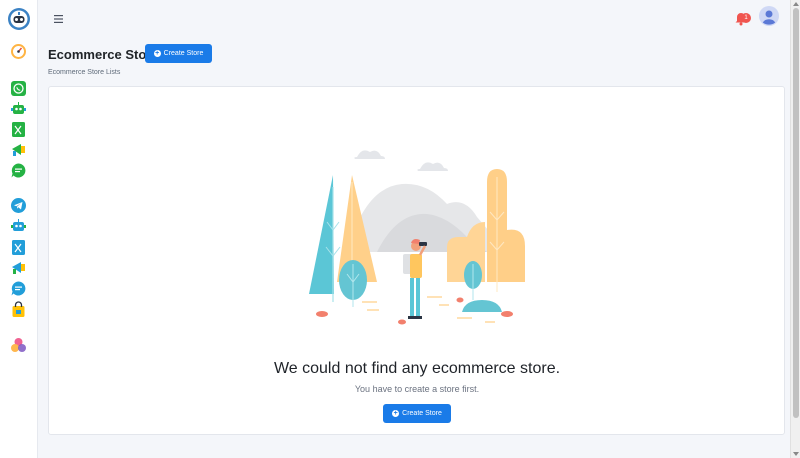 The image size is (800, 458). Describe the element at coordinates (183, 53) in the screenshot. I see `create-store-label: Create Store` at that location.